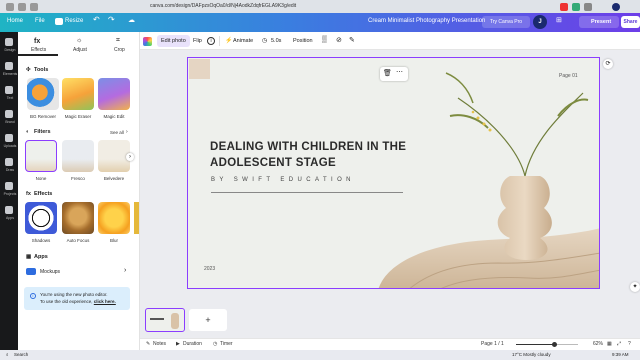 The height and width of the screenshot is (360, 640). What do you see at coordinates (130, 157) in the screenshot?
I see `scroll-right-icon: ›` at bounding box center [130, 157].